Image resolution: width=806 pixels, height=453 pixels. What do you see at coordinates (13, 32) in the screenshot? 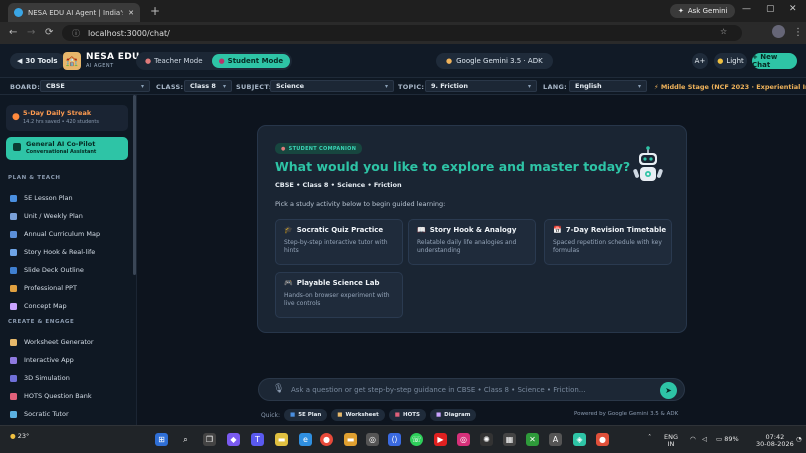
I see `back-icon: ←` at bounding box center [13, 32].